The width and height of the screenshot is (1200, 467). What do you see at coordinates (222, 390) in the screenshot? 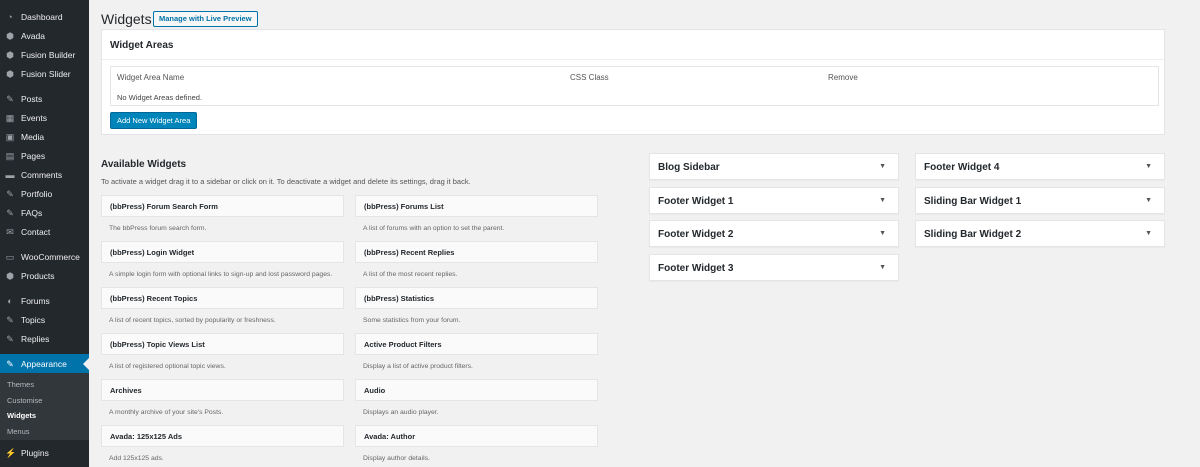
I see `widget-item: Archives` at bounding box center [222, 390].